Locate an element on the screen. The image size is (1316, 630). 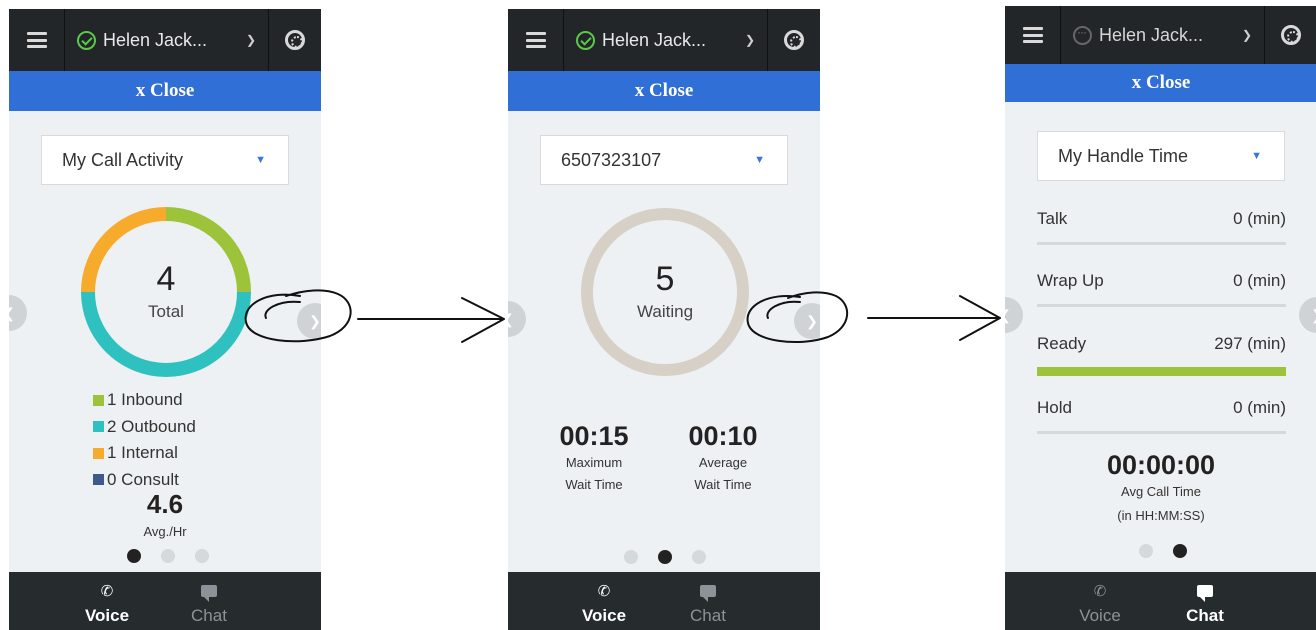
avg-wait-stat: 00:10 Average Wait Time is located at coordinates (723, 458).